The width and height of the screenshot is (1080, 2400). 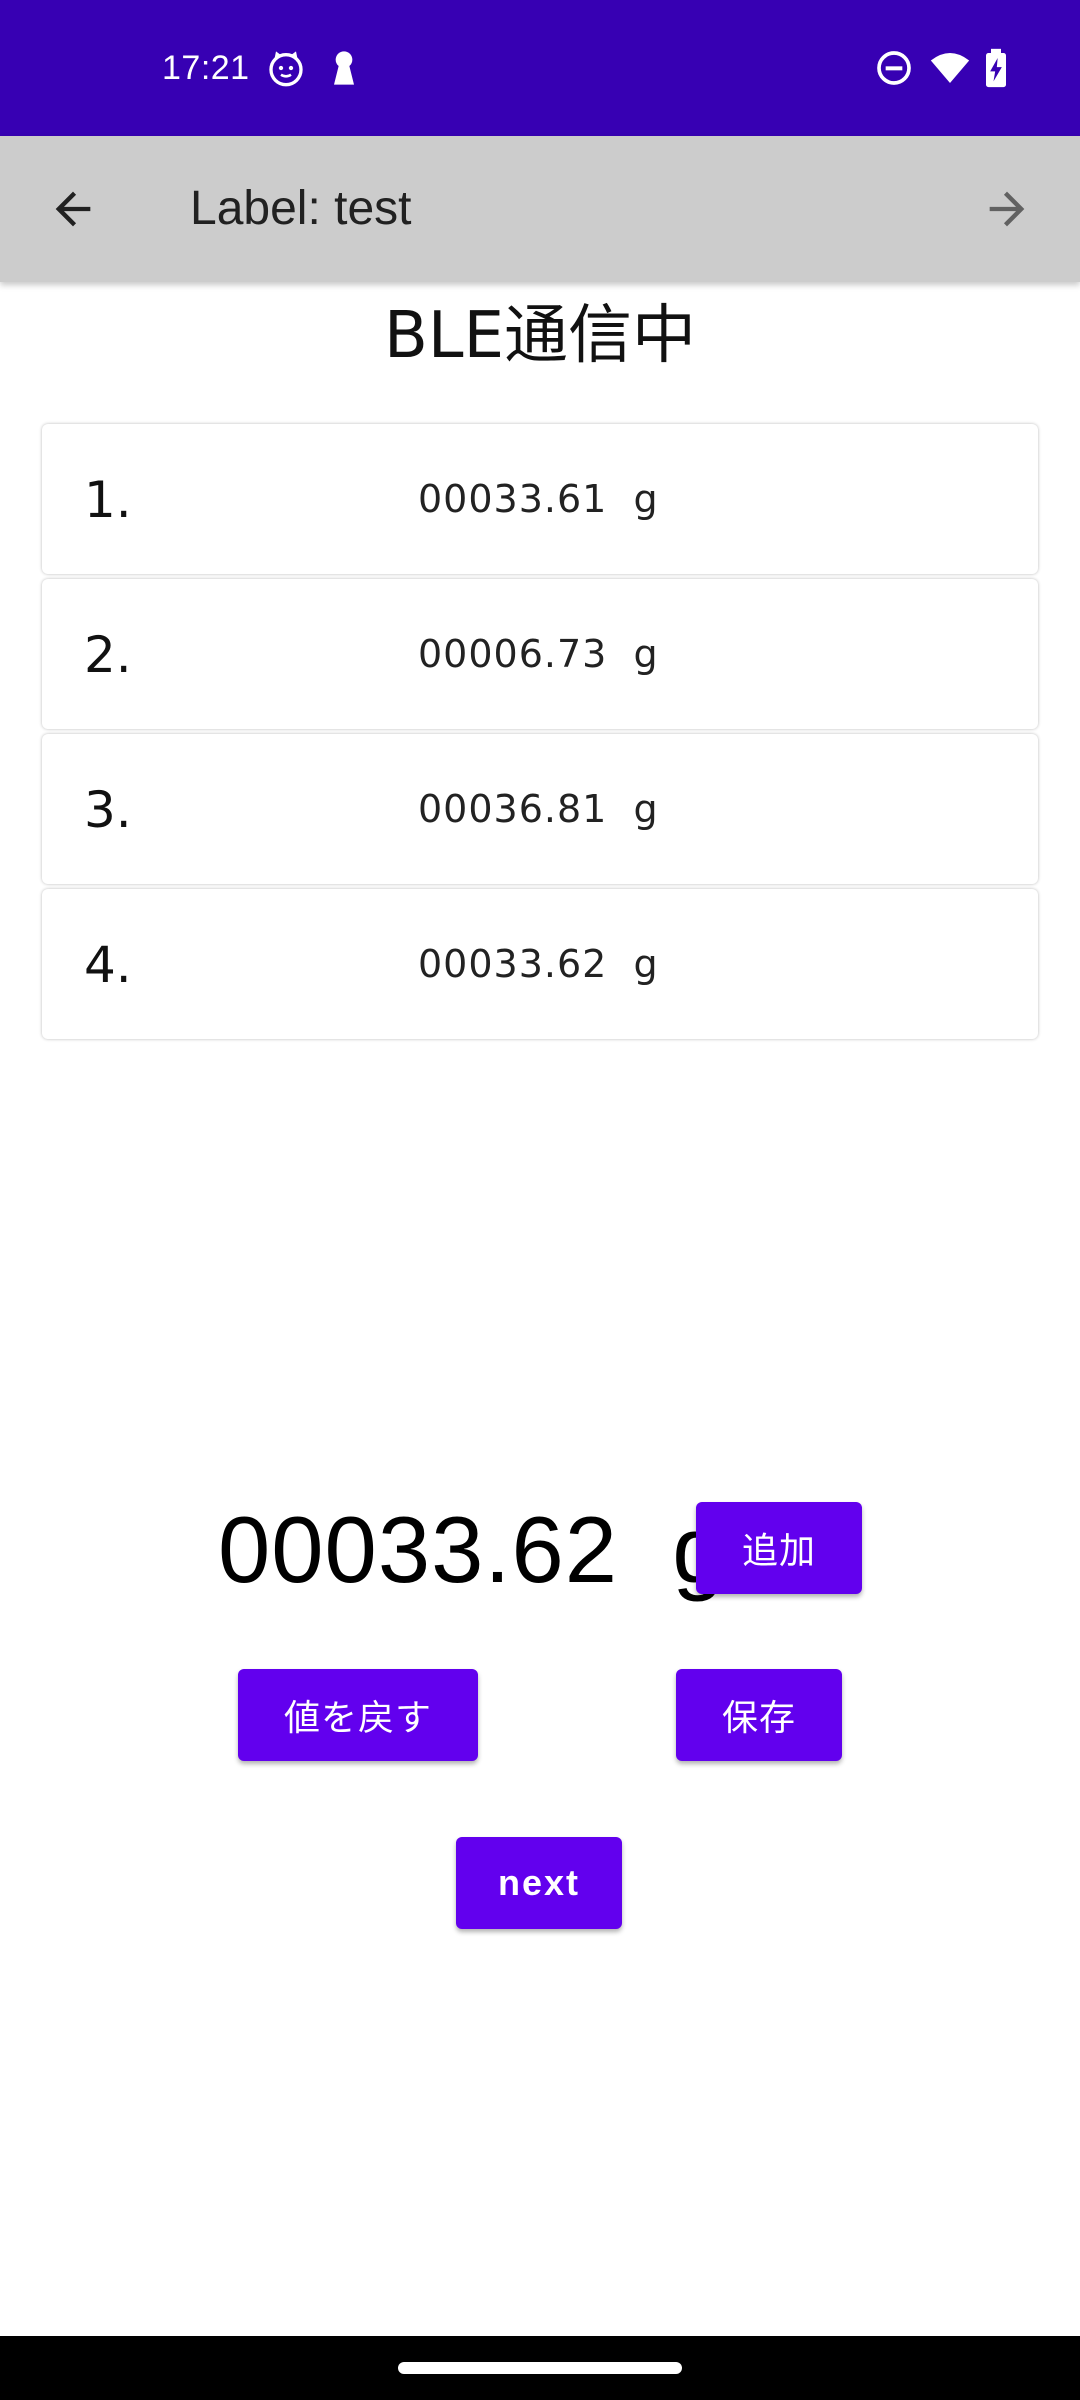 What do you see at coordinates (358, 1715) in the screenshot?
I see `undo-button: 値を戻す` at bounding box center [358, 1715].